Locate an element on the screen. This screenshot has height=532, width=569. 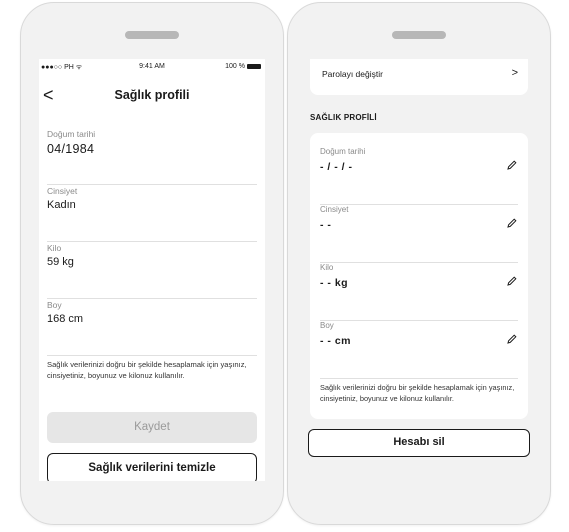
section-title: SAĞLIK PROFİLİ is located at coordinates (343, 117).